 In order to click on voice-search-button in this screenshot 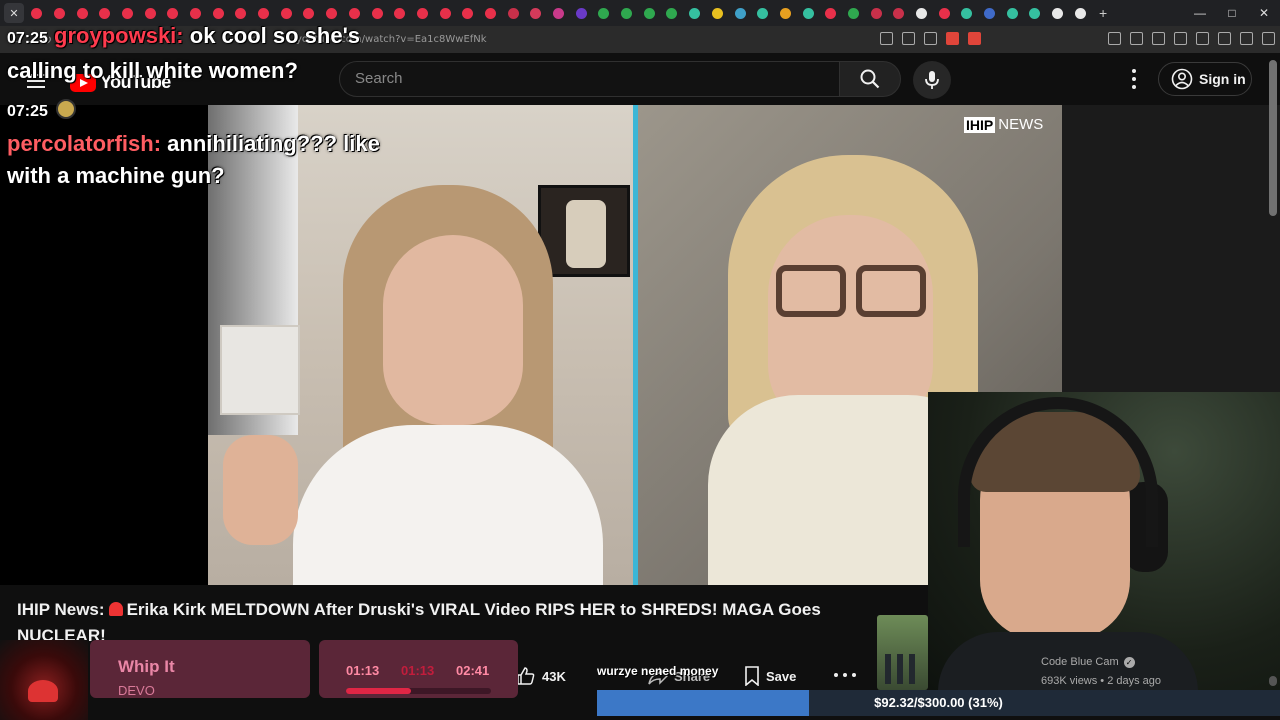, I will do `click(932, 80)`.